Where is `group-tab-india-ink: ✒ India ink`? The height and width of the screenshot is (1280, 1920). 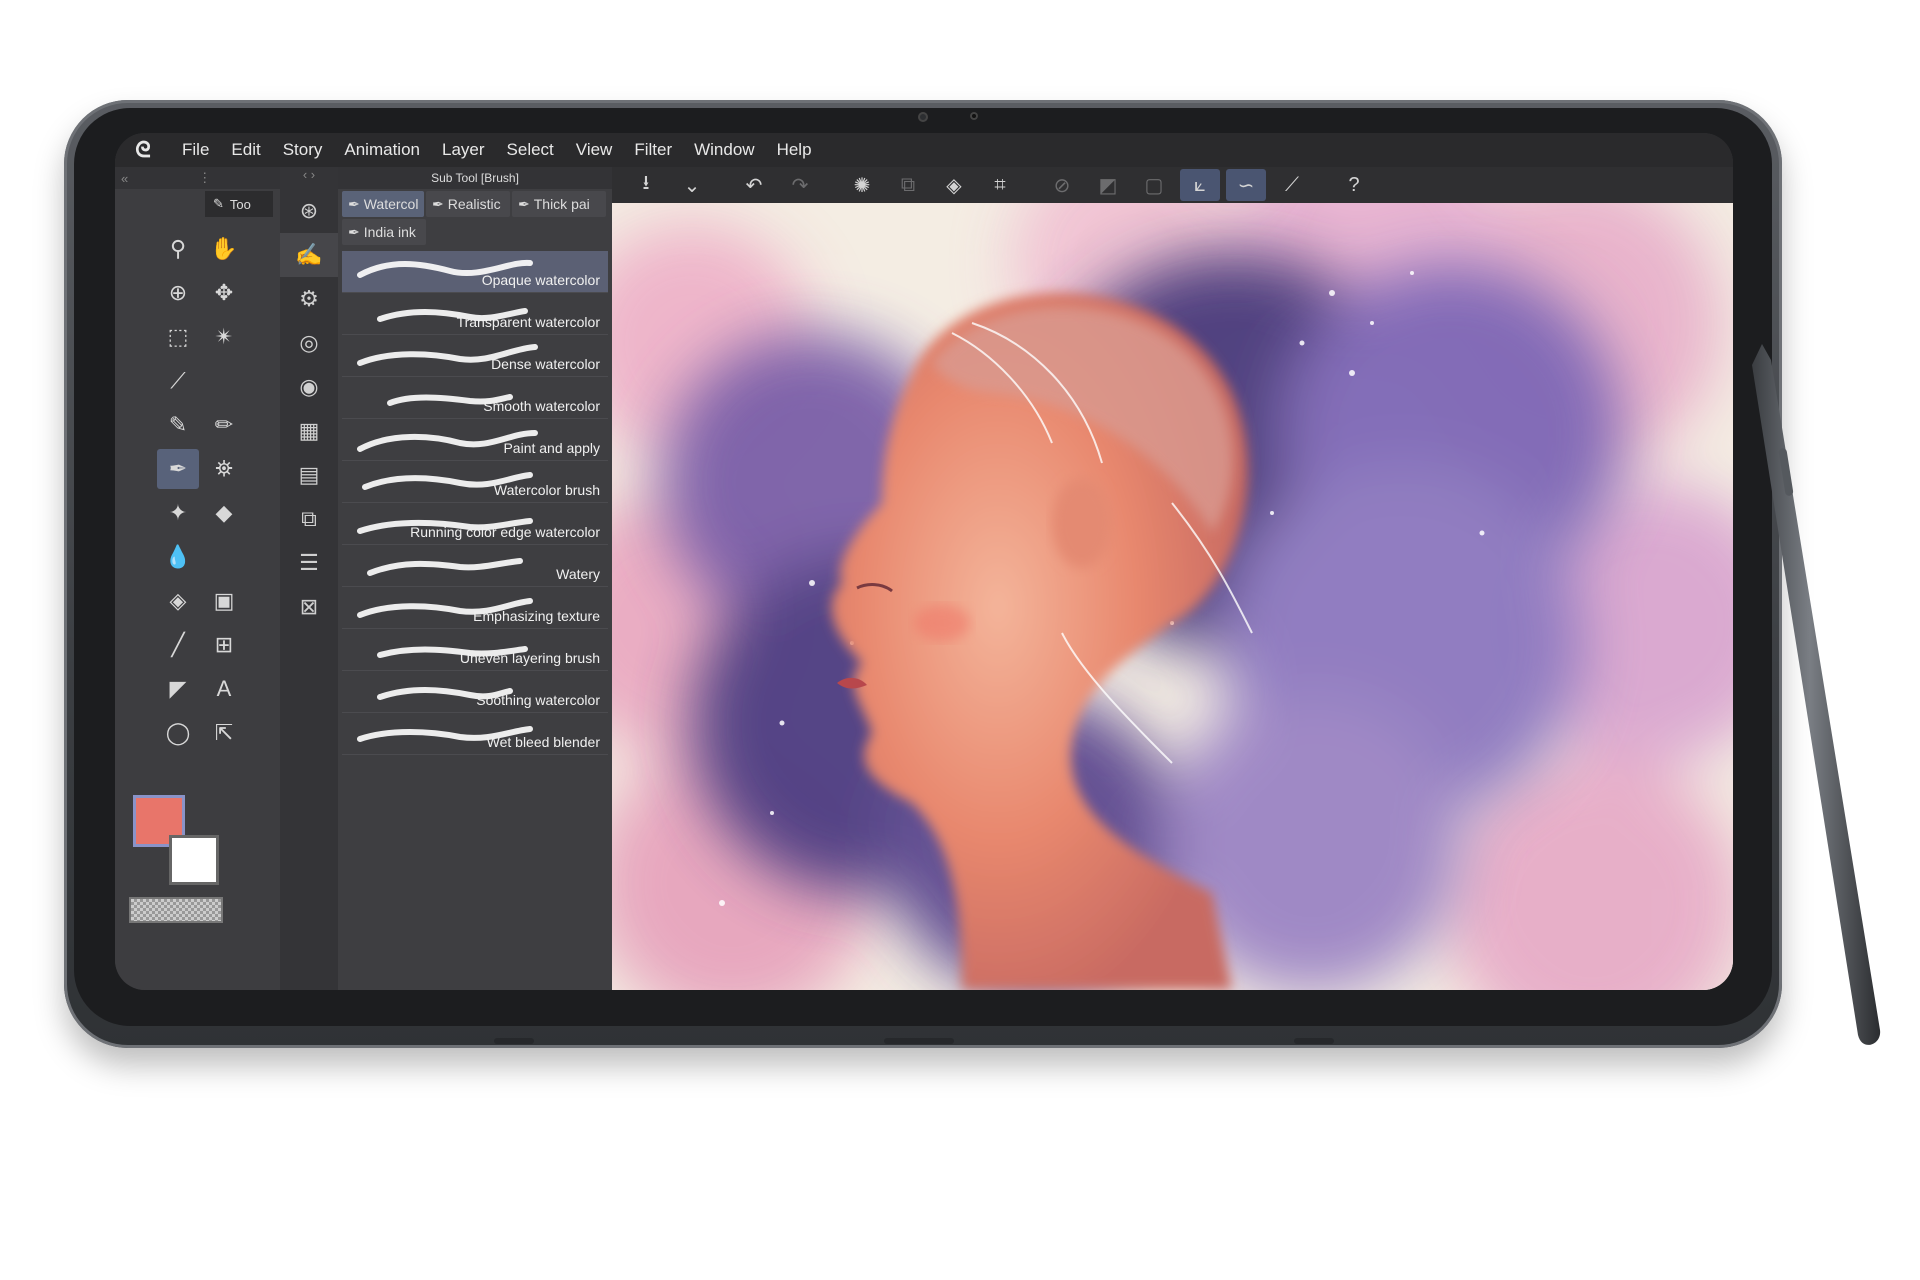 group-tab-india-ink: ✒ India ink is located at coordinates (384, 232).